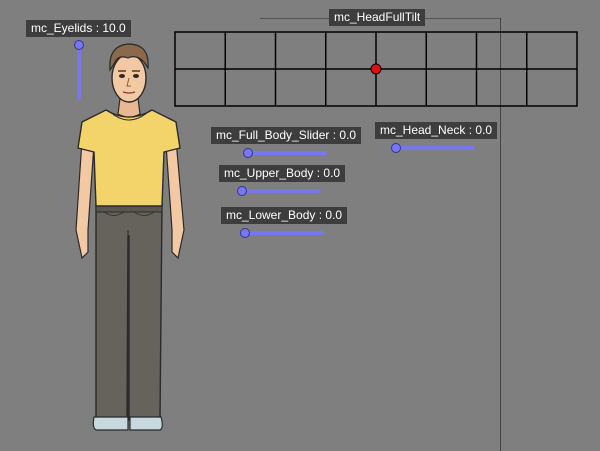 The image size is (600, 451). Describe the element at coordinates (348, 135) in the screenshot. I see `full-body-slider-value: 0.0` at that location.